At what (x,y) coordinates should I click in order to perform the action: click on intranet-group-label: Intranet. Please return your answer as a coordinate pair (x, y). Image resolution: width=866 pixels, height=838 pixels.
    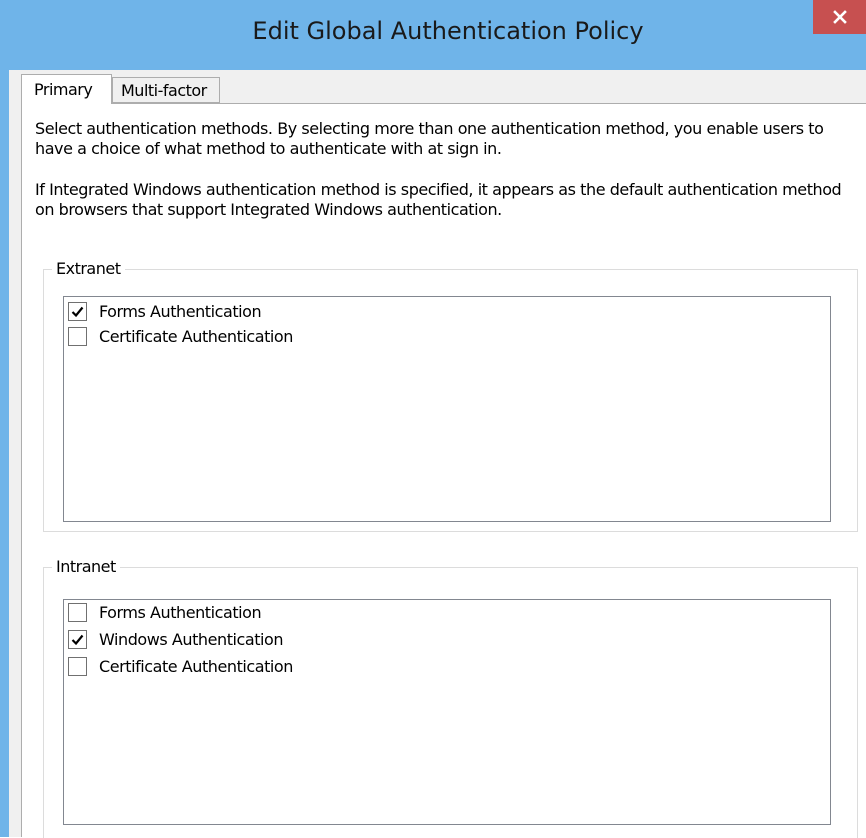
    Looking at the image, I should click on (86, 566).